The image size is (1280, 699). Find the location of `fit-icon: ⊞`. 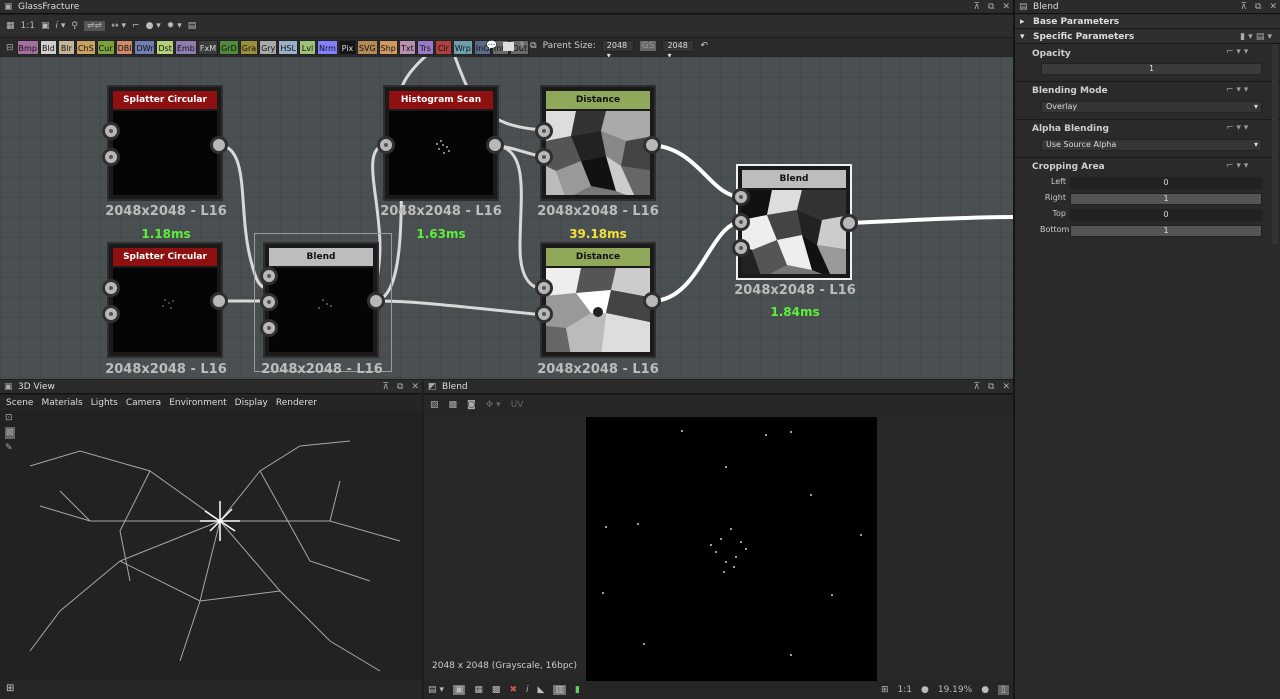

fit-icon: ⊞ is located at coordinates (885, 690).